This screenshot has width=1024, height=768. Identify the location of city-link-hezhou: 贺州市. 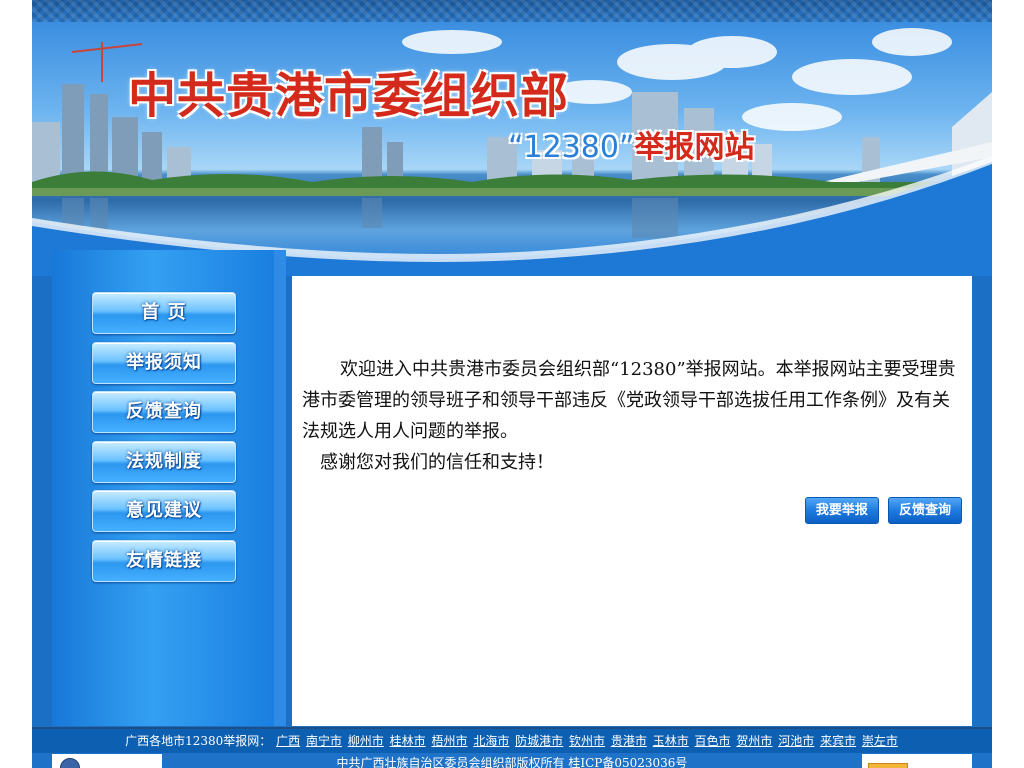
(754, 741).